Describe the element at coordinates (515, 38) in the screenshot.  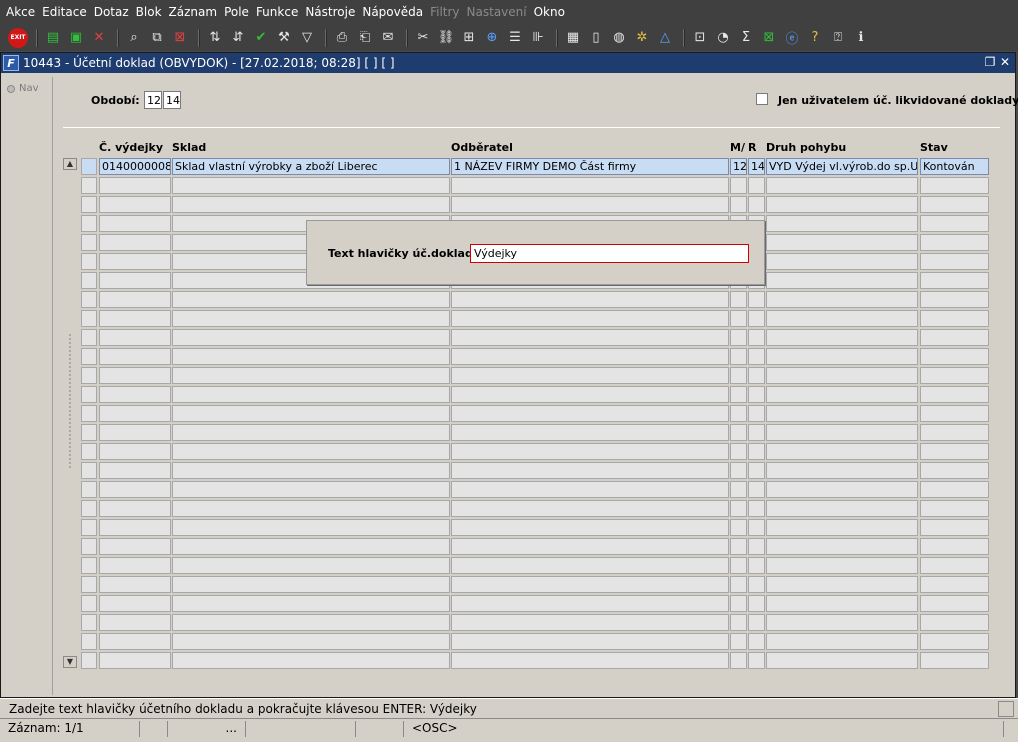
I see `list-icon: ☰` at that location.